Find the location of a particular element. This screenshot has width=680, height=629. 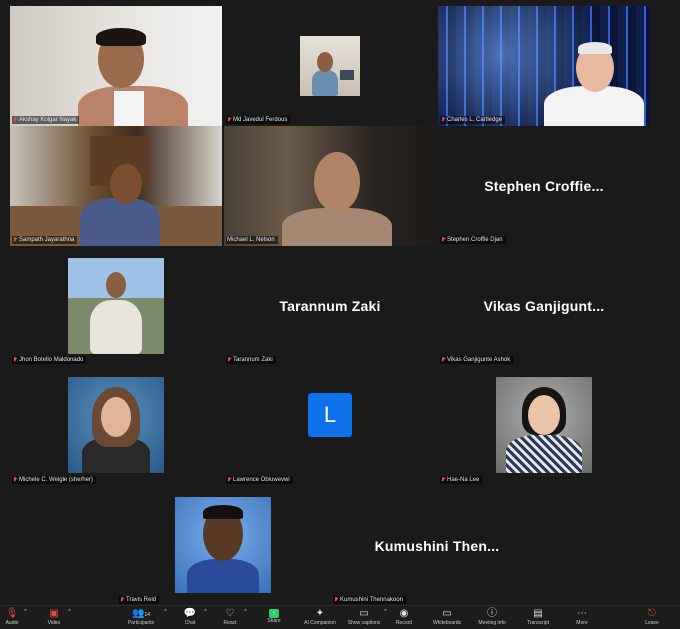

captions-button: ▭ Show captions is located at coordinates (364, 618).